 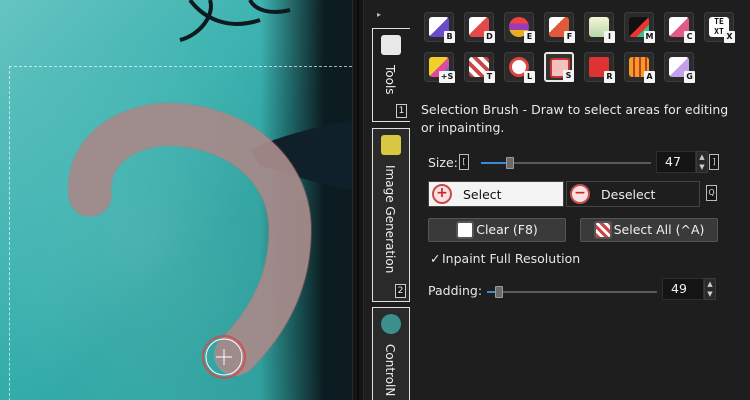 What do you see at coordinates (679, 27) in the screenshot?
I see `tool-eyedropper: C` at bounding box center [679, 27].